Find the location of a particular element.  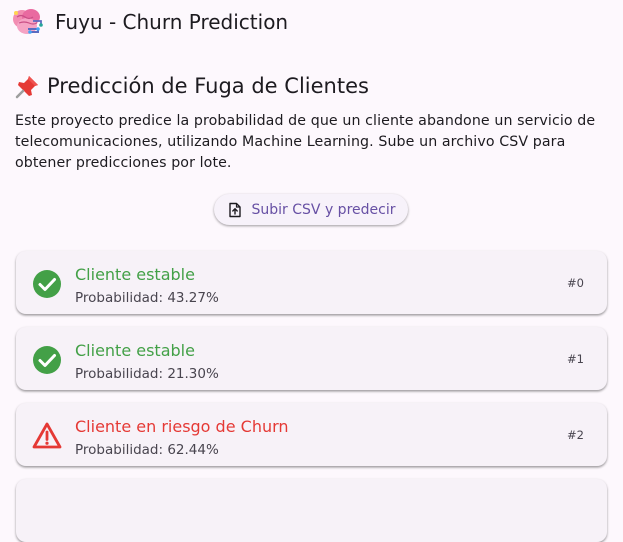

file-upload-icon is located at coordinates (235, 210).